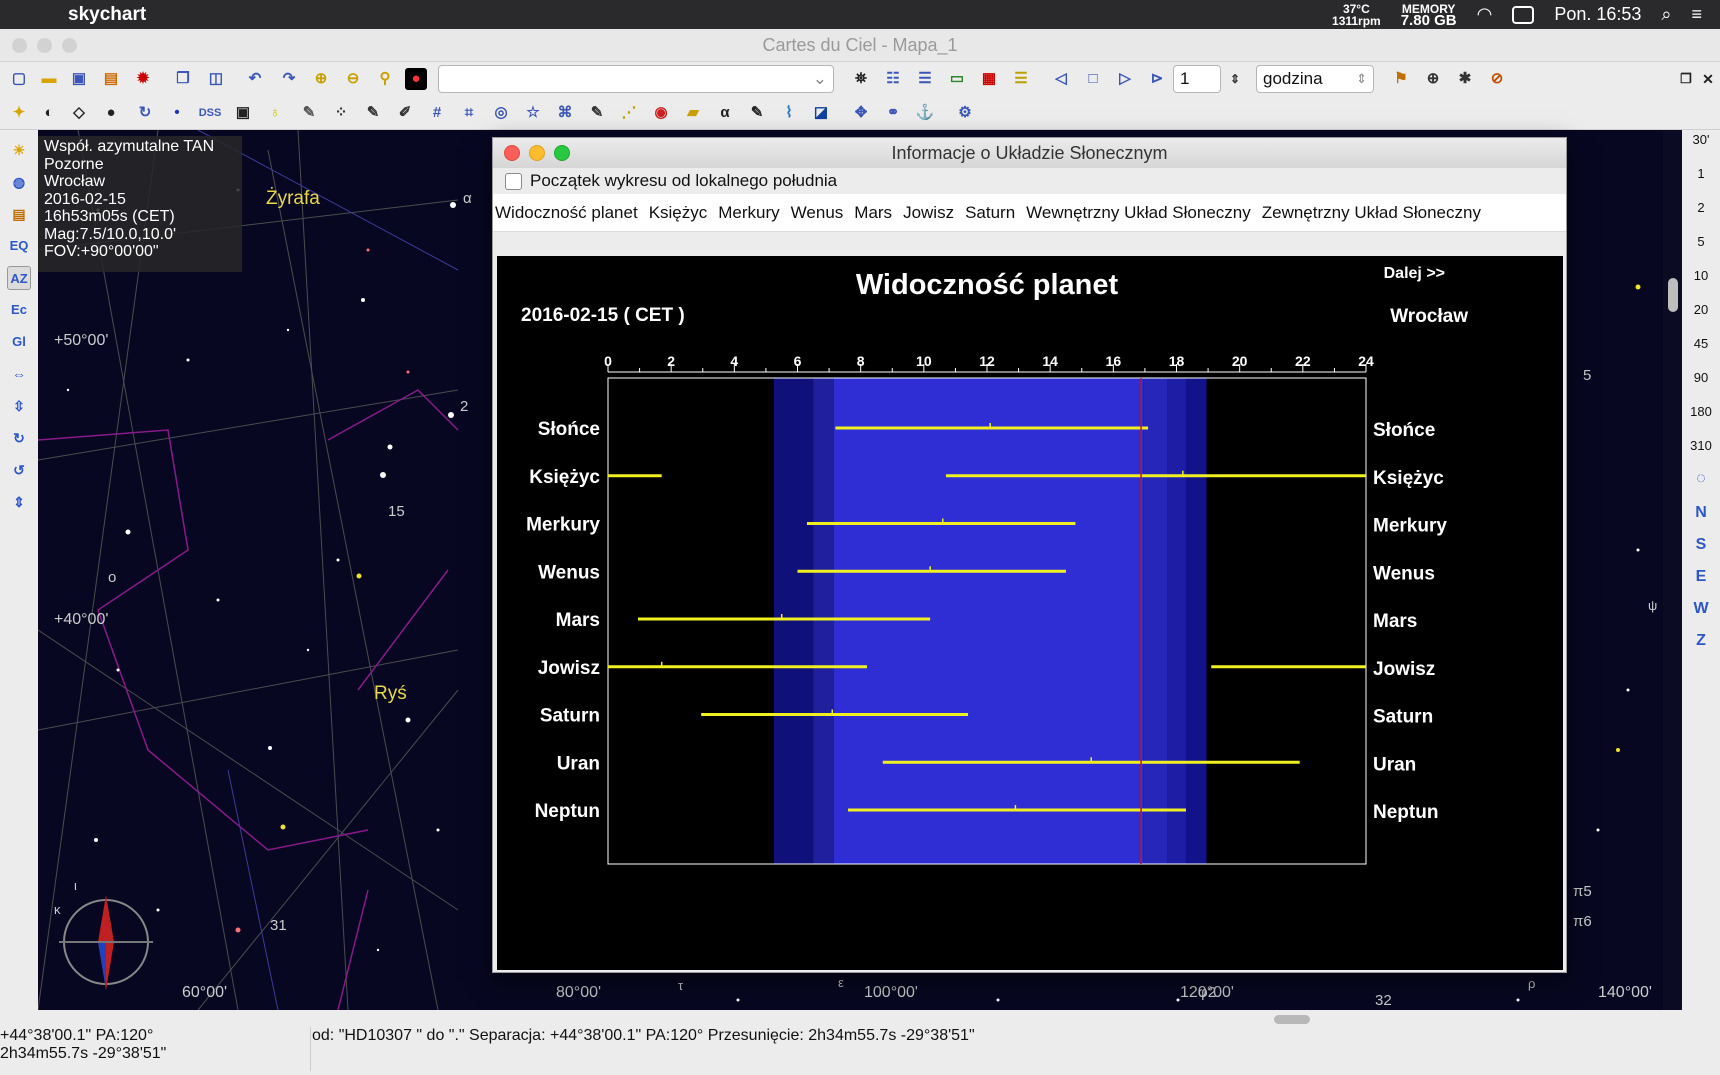 This screenshot has width=1720, height=1075. I want to click on zoom-out-icon: ⊖, so click(353, 79).